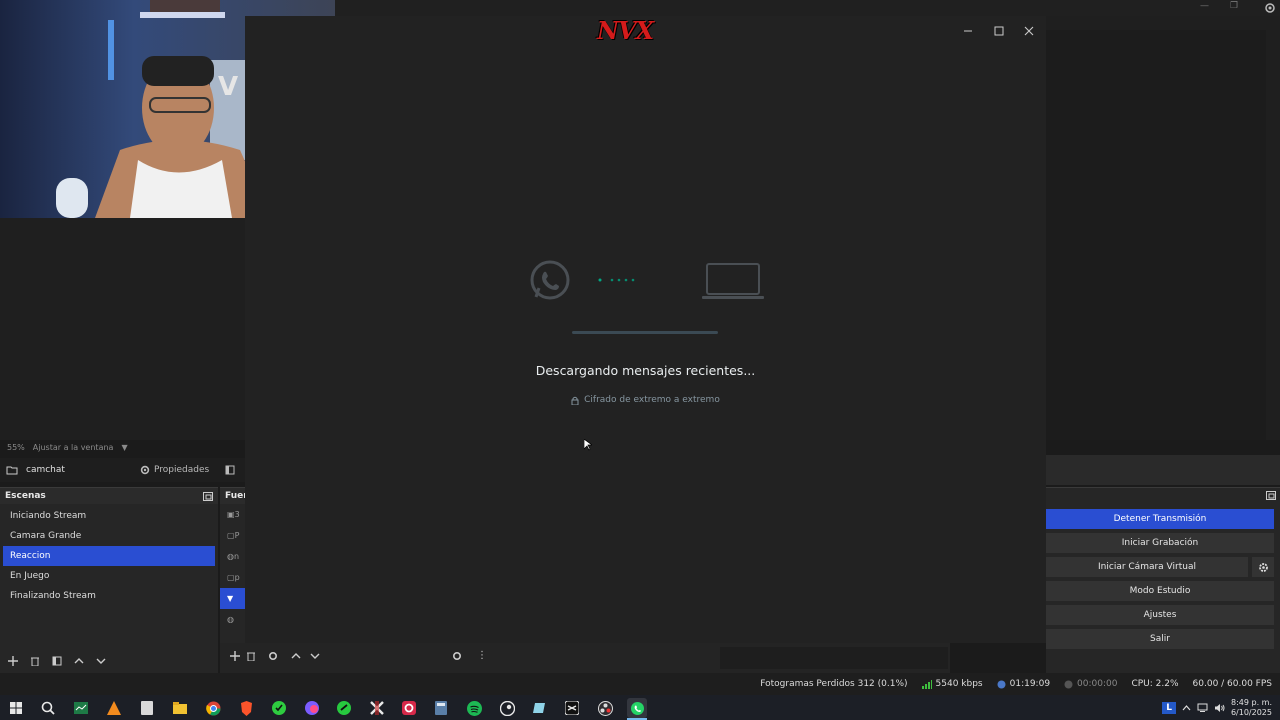 The height and width of the screenshot is (720, 1280). What do you see at coordinates (109, 576) in the screenshot?
I see `scene-item-en-juego: En Juego` at bounding box center [109, 576].